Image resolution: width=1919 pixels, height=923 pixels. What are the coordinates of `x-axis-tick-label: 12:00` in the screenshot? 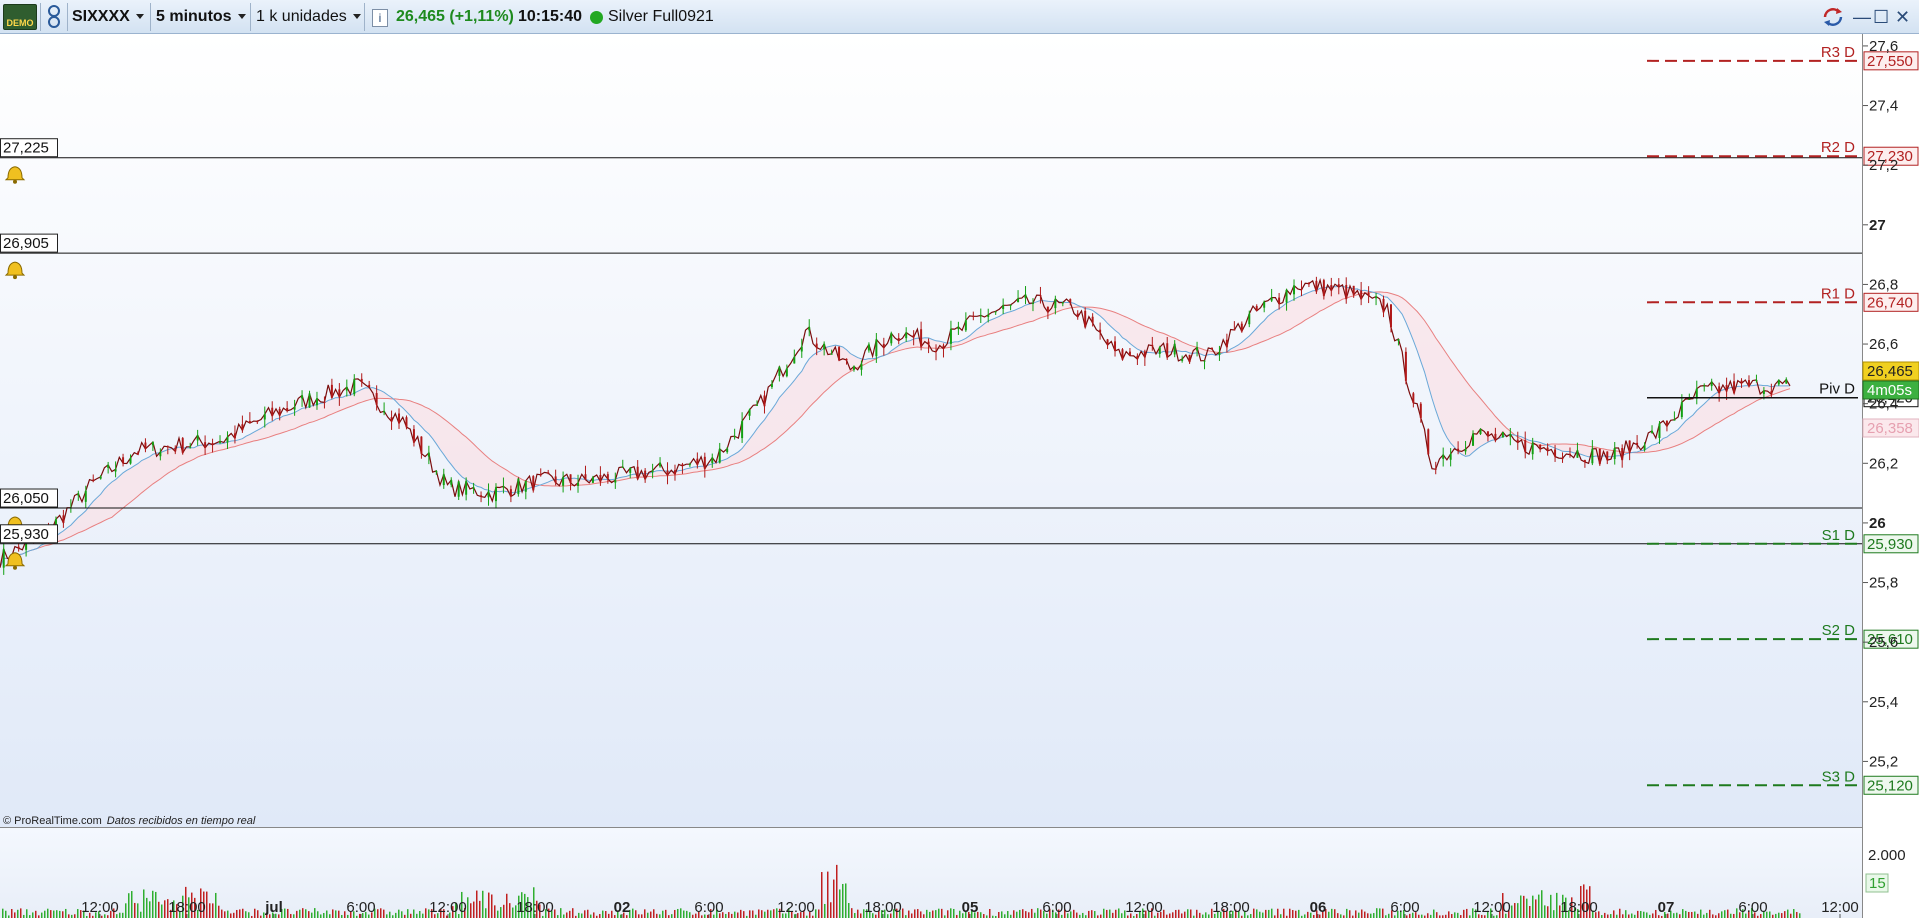 It's located at (448, 907).